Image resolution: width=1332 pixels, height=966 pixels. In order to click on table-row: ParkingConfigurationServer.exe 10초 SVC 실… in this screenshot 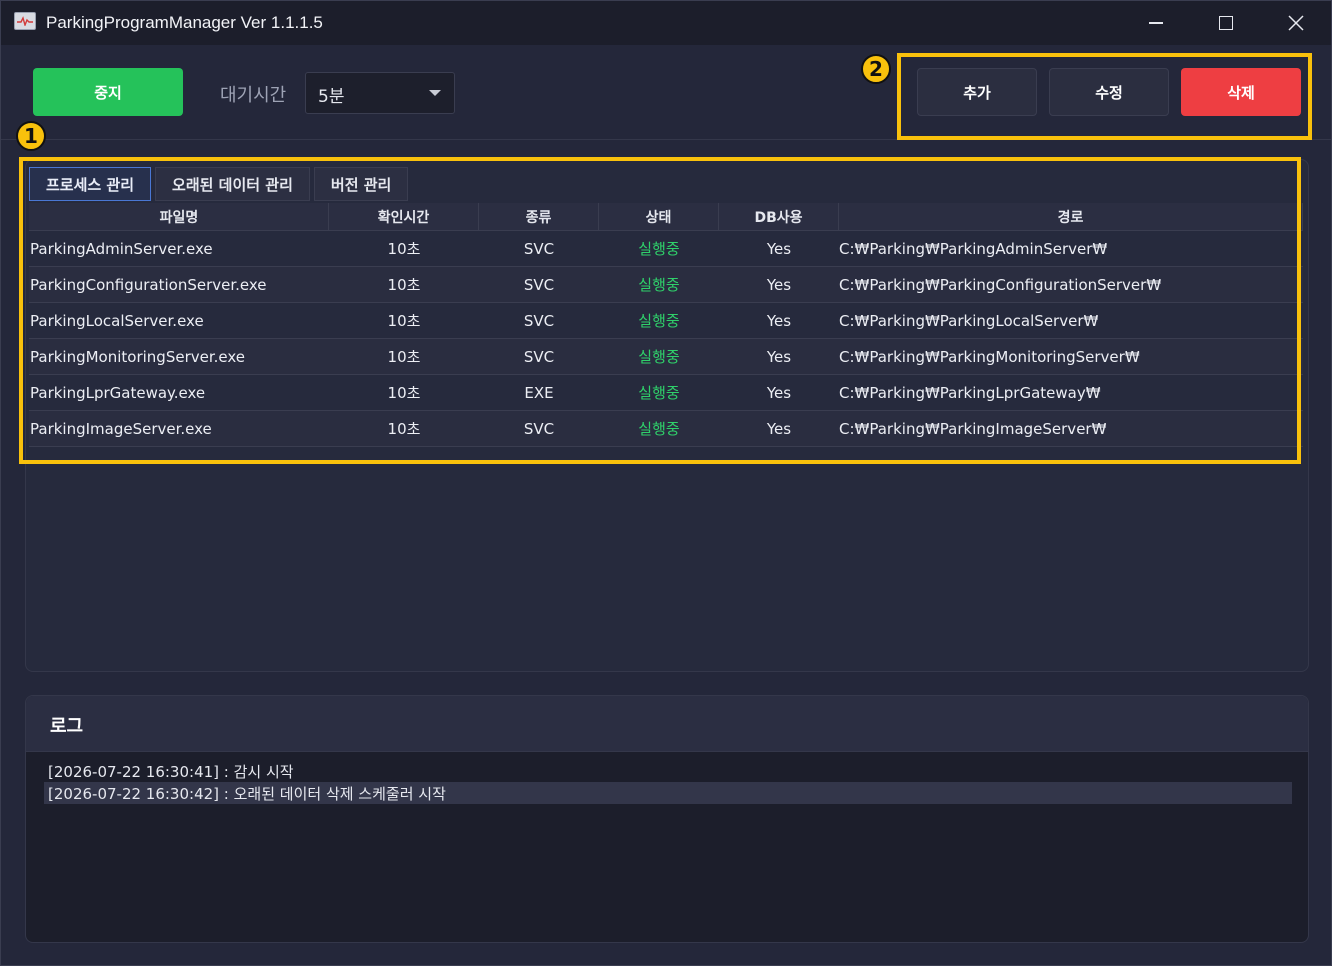, I will do `click(666, 285)`.